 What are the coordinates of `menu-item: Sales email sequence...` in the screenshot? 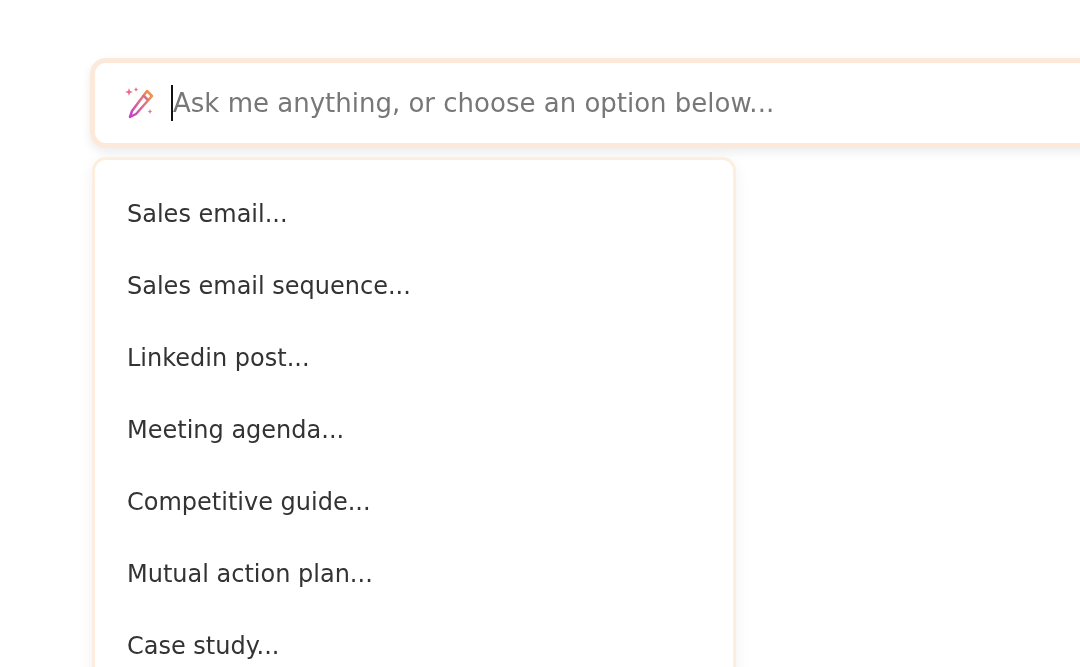 It's located at (414, 286).